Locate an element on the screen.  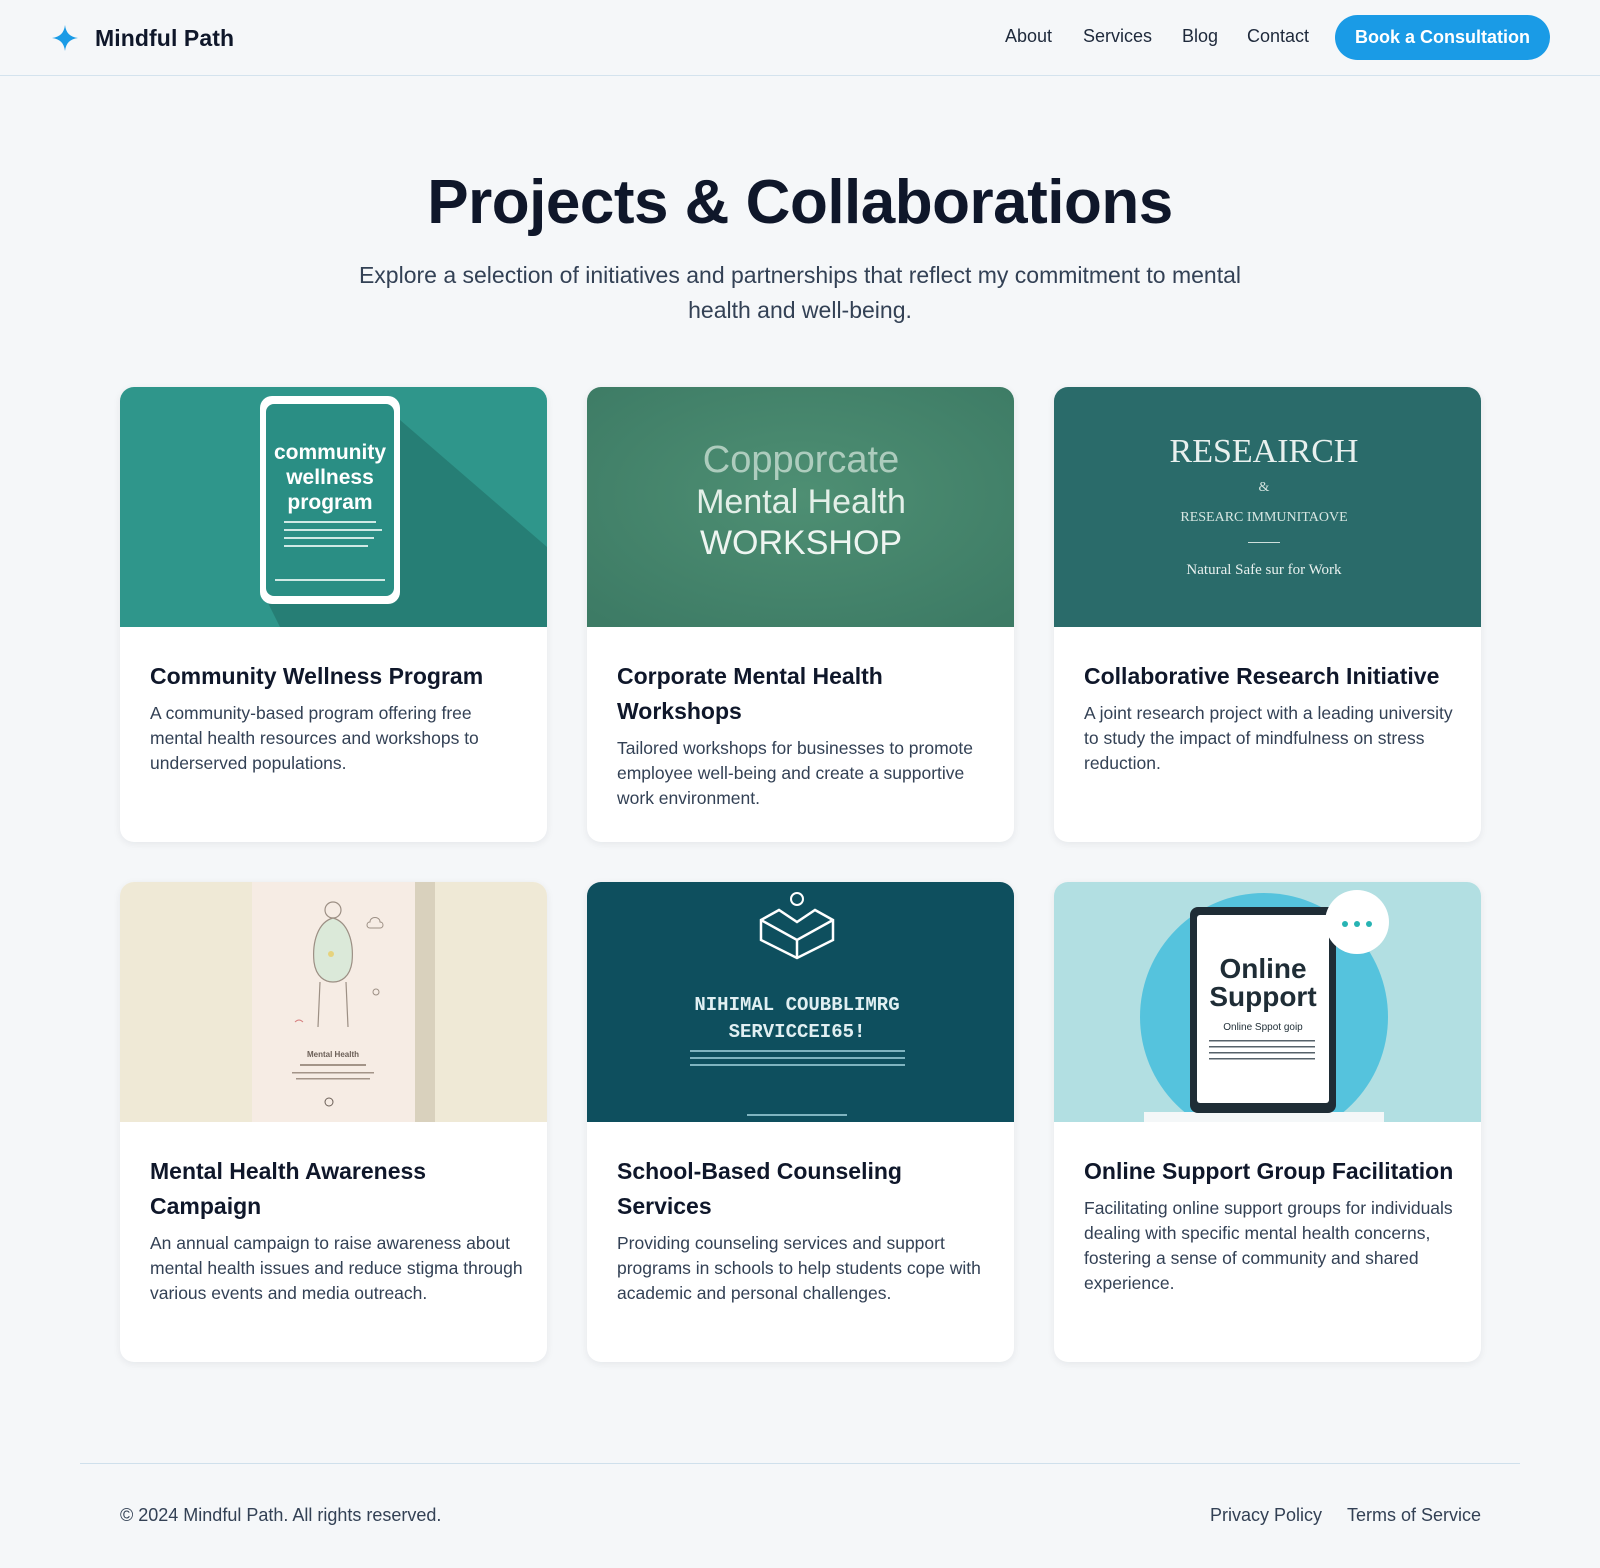
image-title-line-2: wellness is located at coordinates (329, 477).